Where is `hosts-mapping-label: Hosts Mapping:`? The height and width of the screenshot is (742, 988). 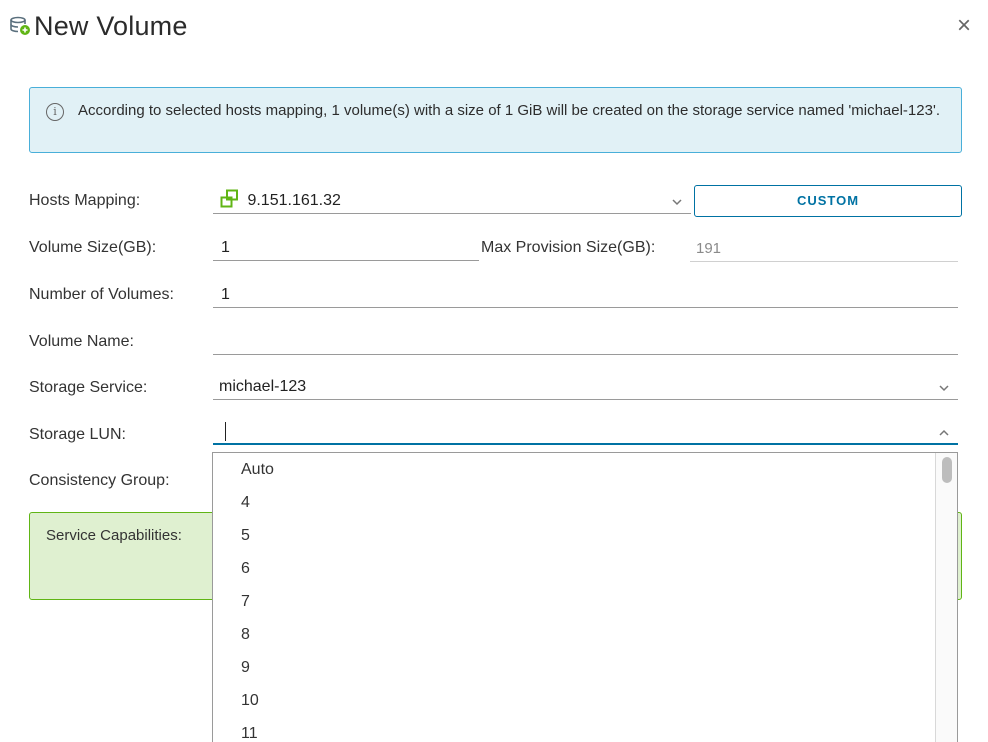
hosts-mapping-label: Hosts Mapping: is located at coordinates (85, 200).